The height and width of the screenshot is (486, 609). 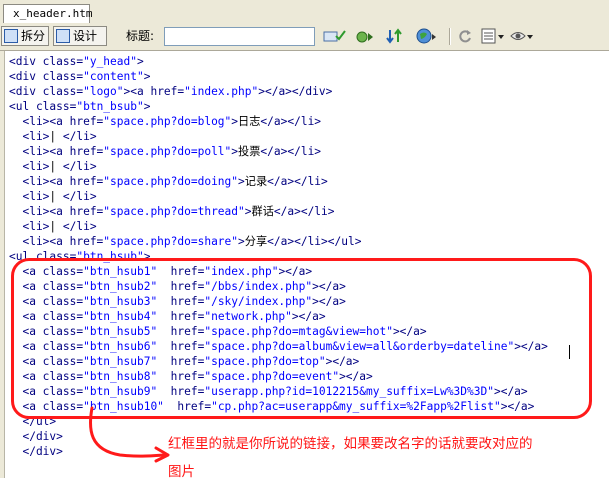 I want to click on code-line: <ul class="btn_bsub">, so click(x=79, y=106).